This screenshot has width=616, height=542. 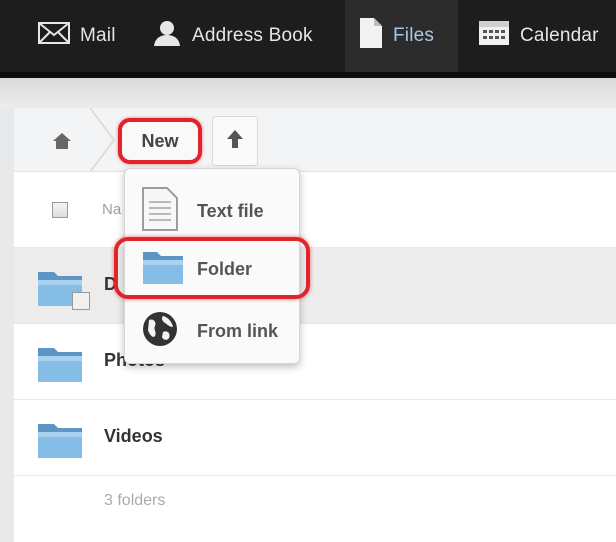 I want to click on new-button-label: New, so click(x=160, y=140).